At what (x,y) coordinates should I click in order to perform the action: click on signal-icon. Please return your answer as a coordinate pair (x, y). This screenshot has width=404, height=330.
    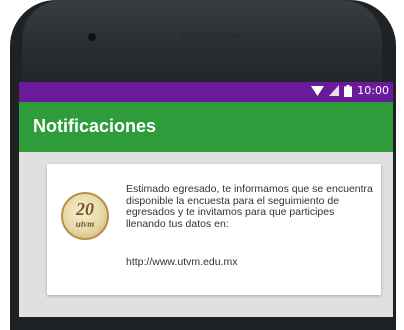
    Looking at the image, I should click on (334, 90).